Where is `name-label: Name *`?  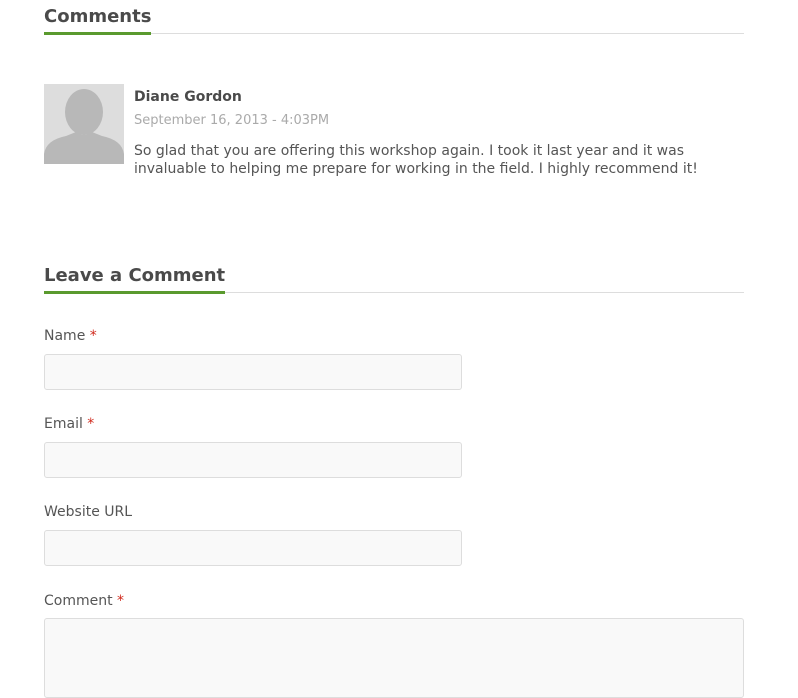 name-label: Name * is located at coordinates (70, 336).